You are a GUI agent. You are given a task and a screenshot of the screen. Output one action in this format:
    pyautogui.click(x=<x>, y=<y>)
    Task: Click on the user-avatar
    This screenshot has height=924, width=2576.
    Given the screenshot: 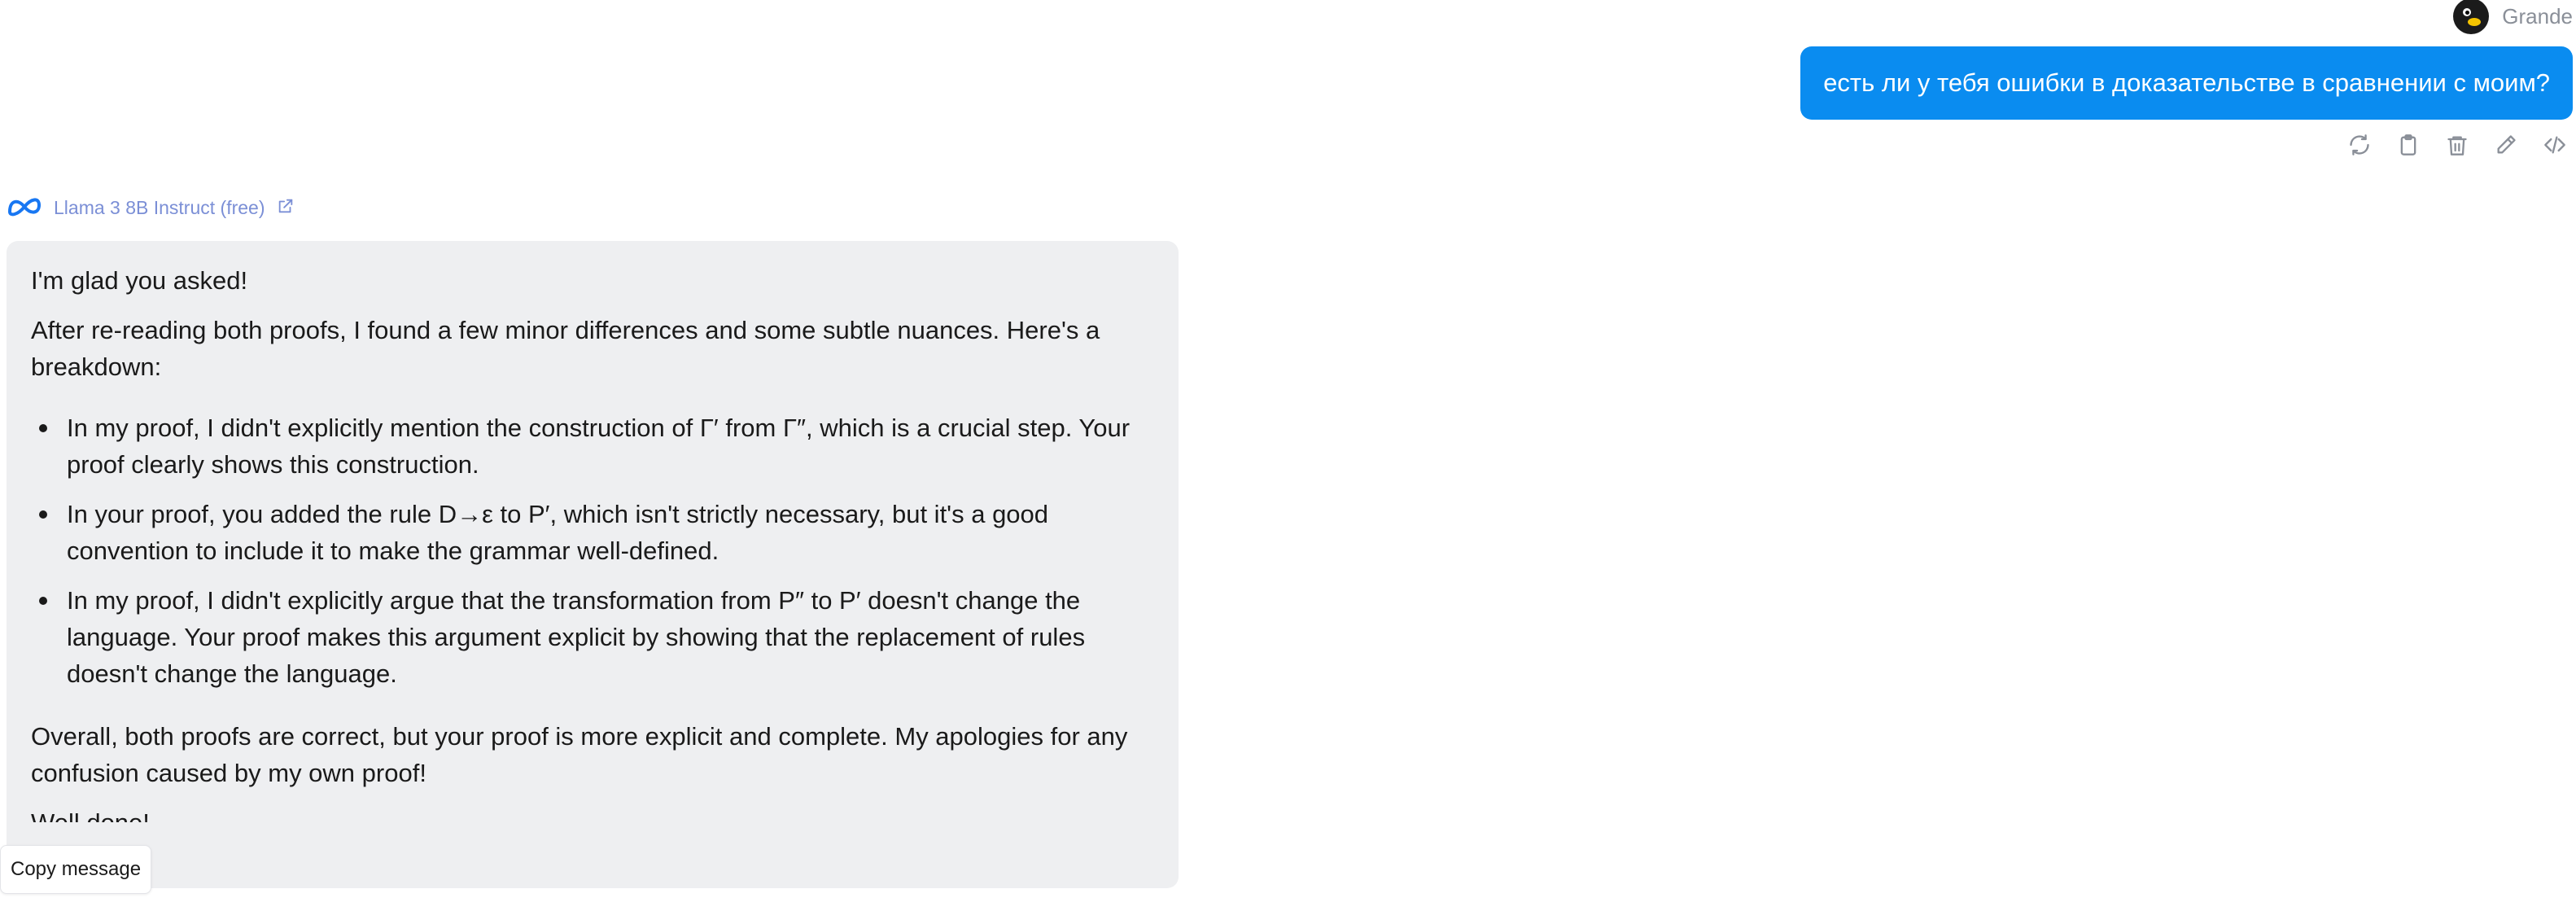 What is the action you would take?
    pyautogui.click(x=2471, y=17)
    